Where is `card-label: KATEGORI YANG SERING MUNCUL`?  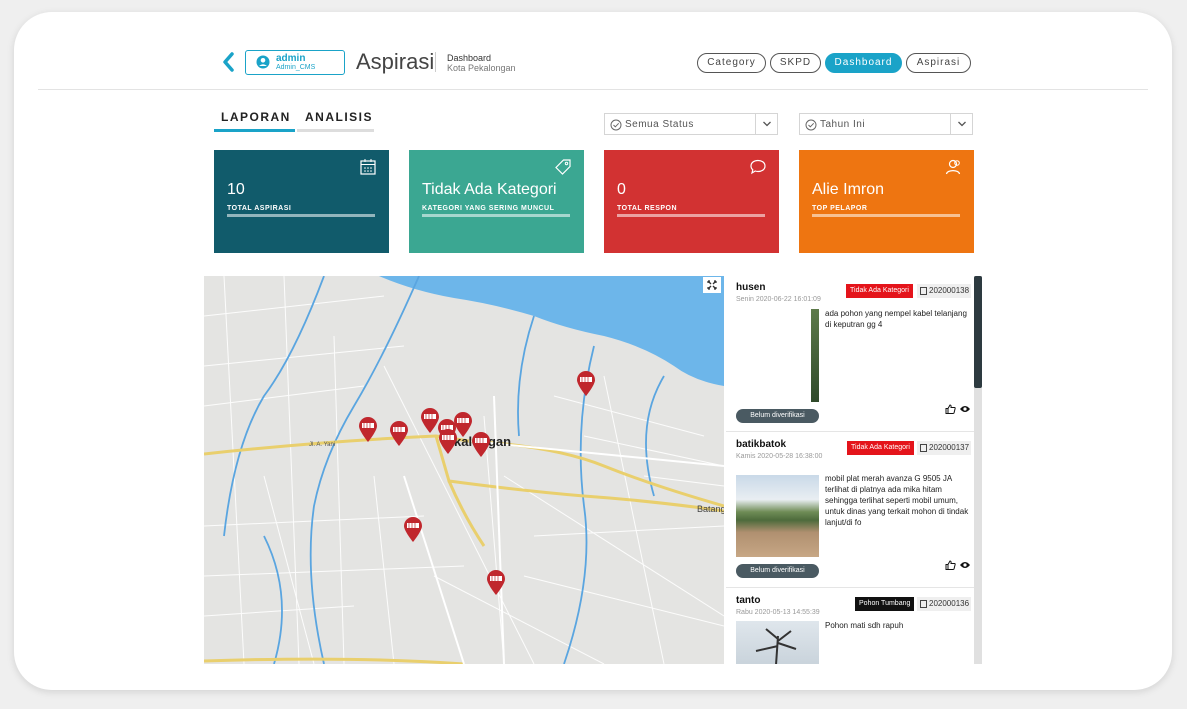 card-label: KATEGORI YANG SERING MUNCUL is located at coordinates (488, 208).